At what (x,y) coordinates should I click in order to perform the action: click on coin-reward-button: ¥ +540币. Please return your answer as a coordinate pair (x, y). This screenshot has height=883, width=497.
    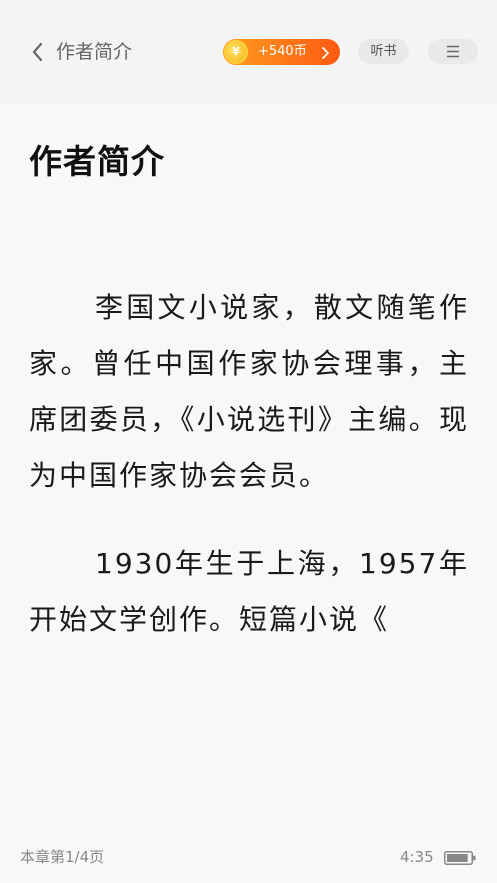
    Looking at the image, I should click on (281, 52).